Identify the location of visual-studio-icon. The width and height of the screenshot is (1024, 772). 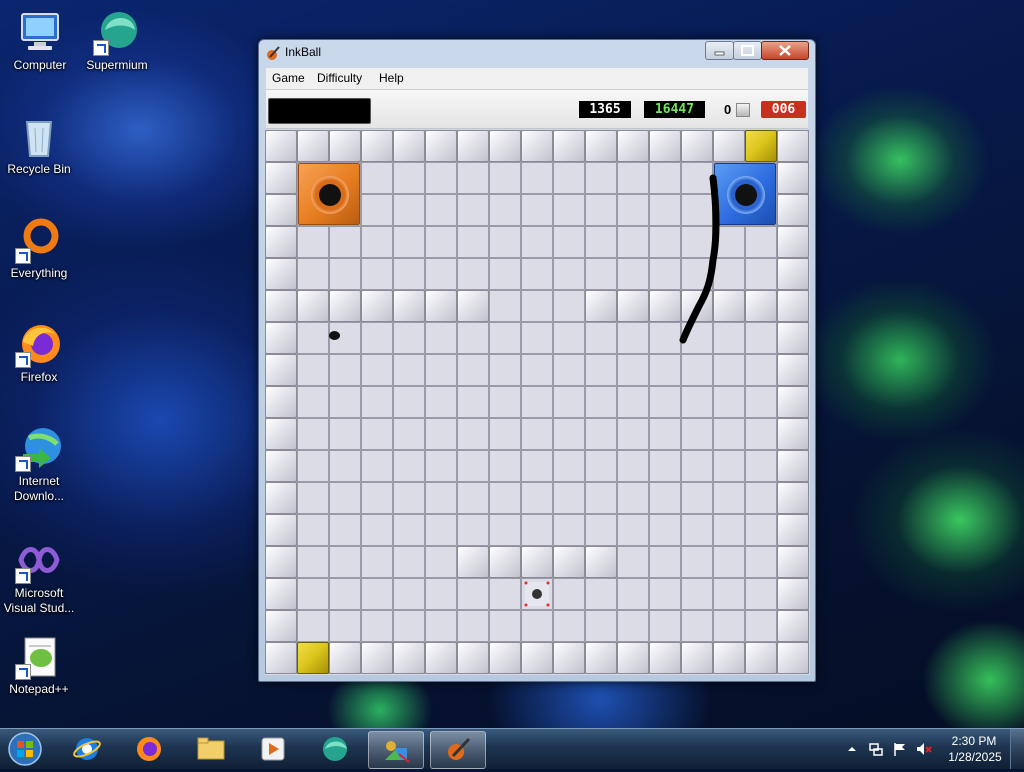
(39, 560).